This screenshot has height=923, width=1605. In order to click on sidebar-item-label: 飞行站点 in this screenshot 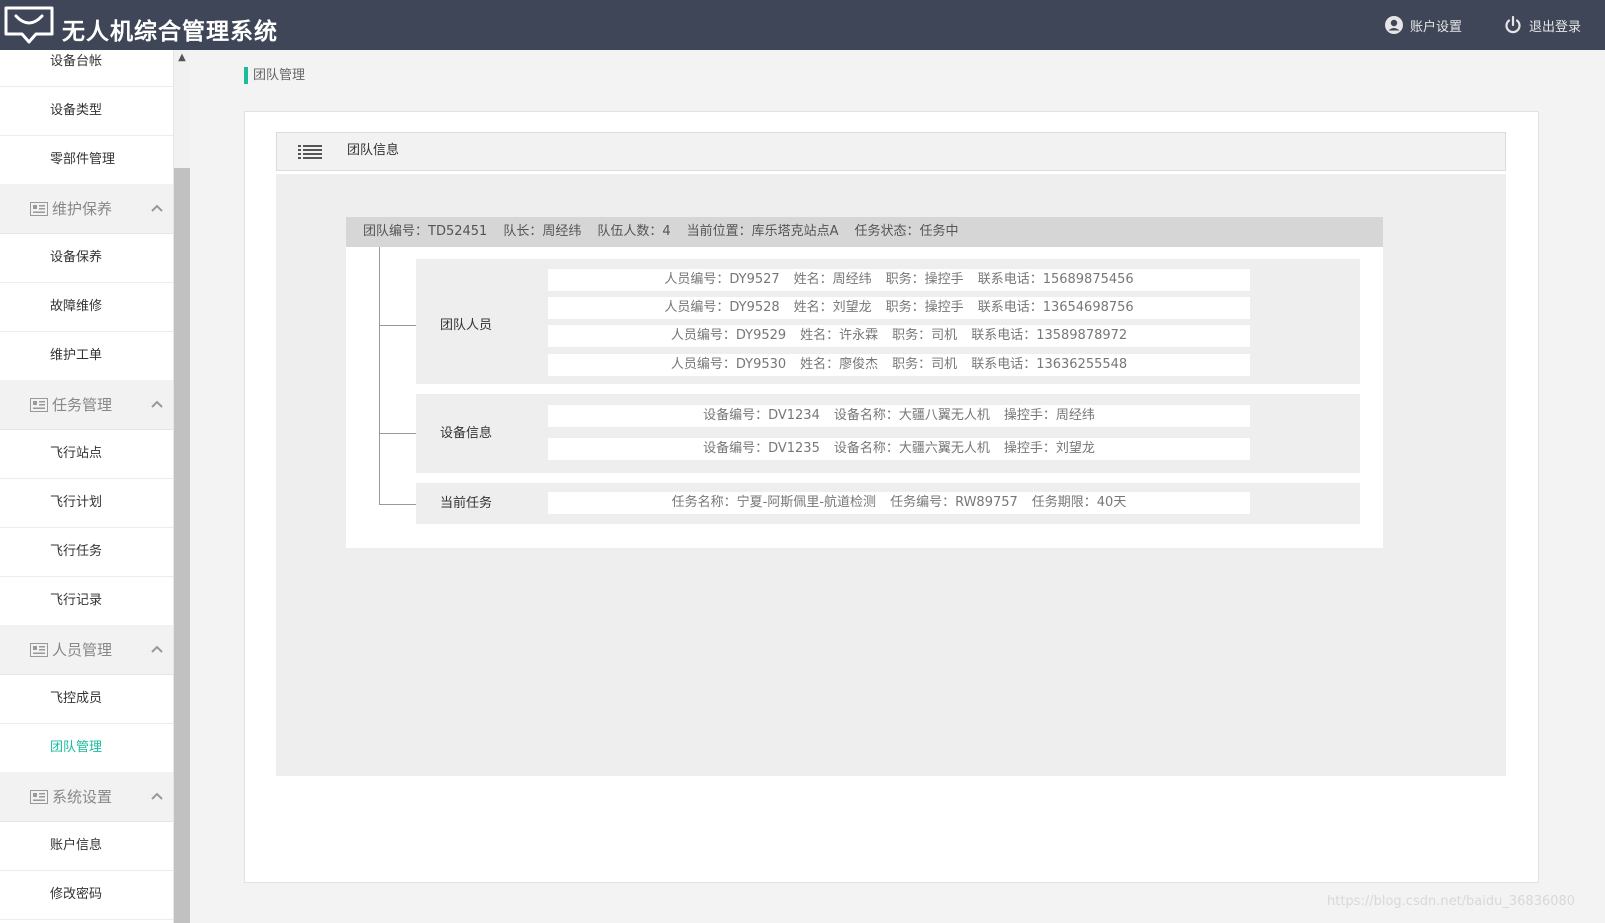, I will do `click(76, 453)`.